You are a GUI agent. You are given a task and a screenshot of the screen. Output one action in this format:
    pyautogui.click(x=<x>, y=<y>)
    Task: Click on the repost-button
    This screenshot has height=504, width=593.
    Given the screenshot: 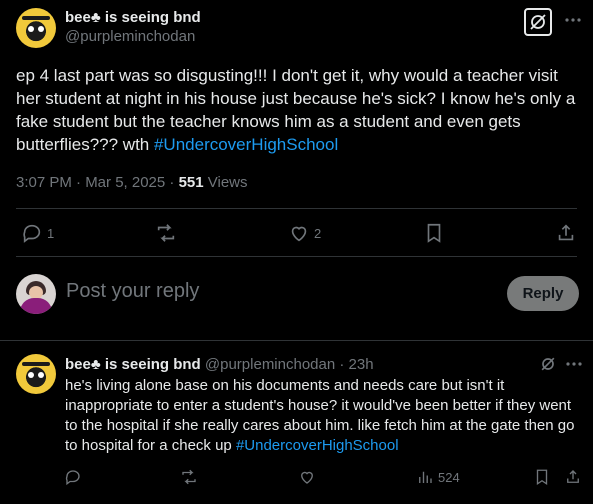 What is the action you would take?
    pyautogui.click(x=166, y=233)
    